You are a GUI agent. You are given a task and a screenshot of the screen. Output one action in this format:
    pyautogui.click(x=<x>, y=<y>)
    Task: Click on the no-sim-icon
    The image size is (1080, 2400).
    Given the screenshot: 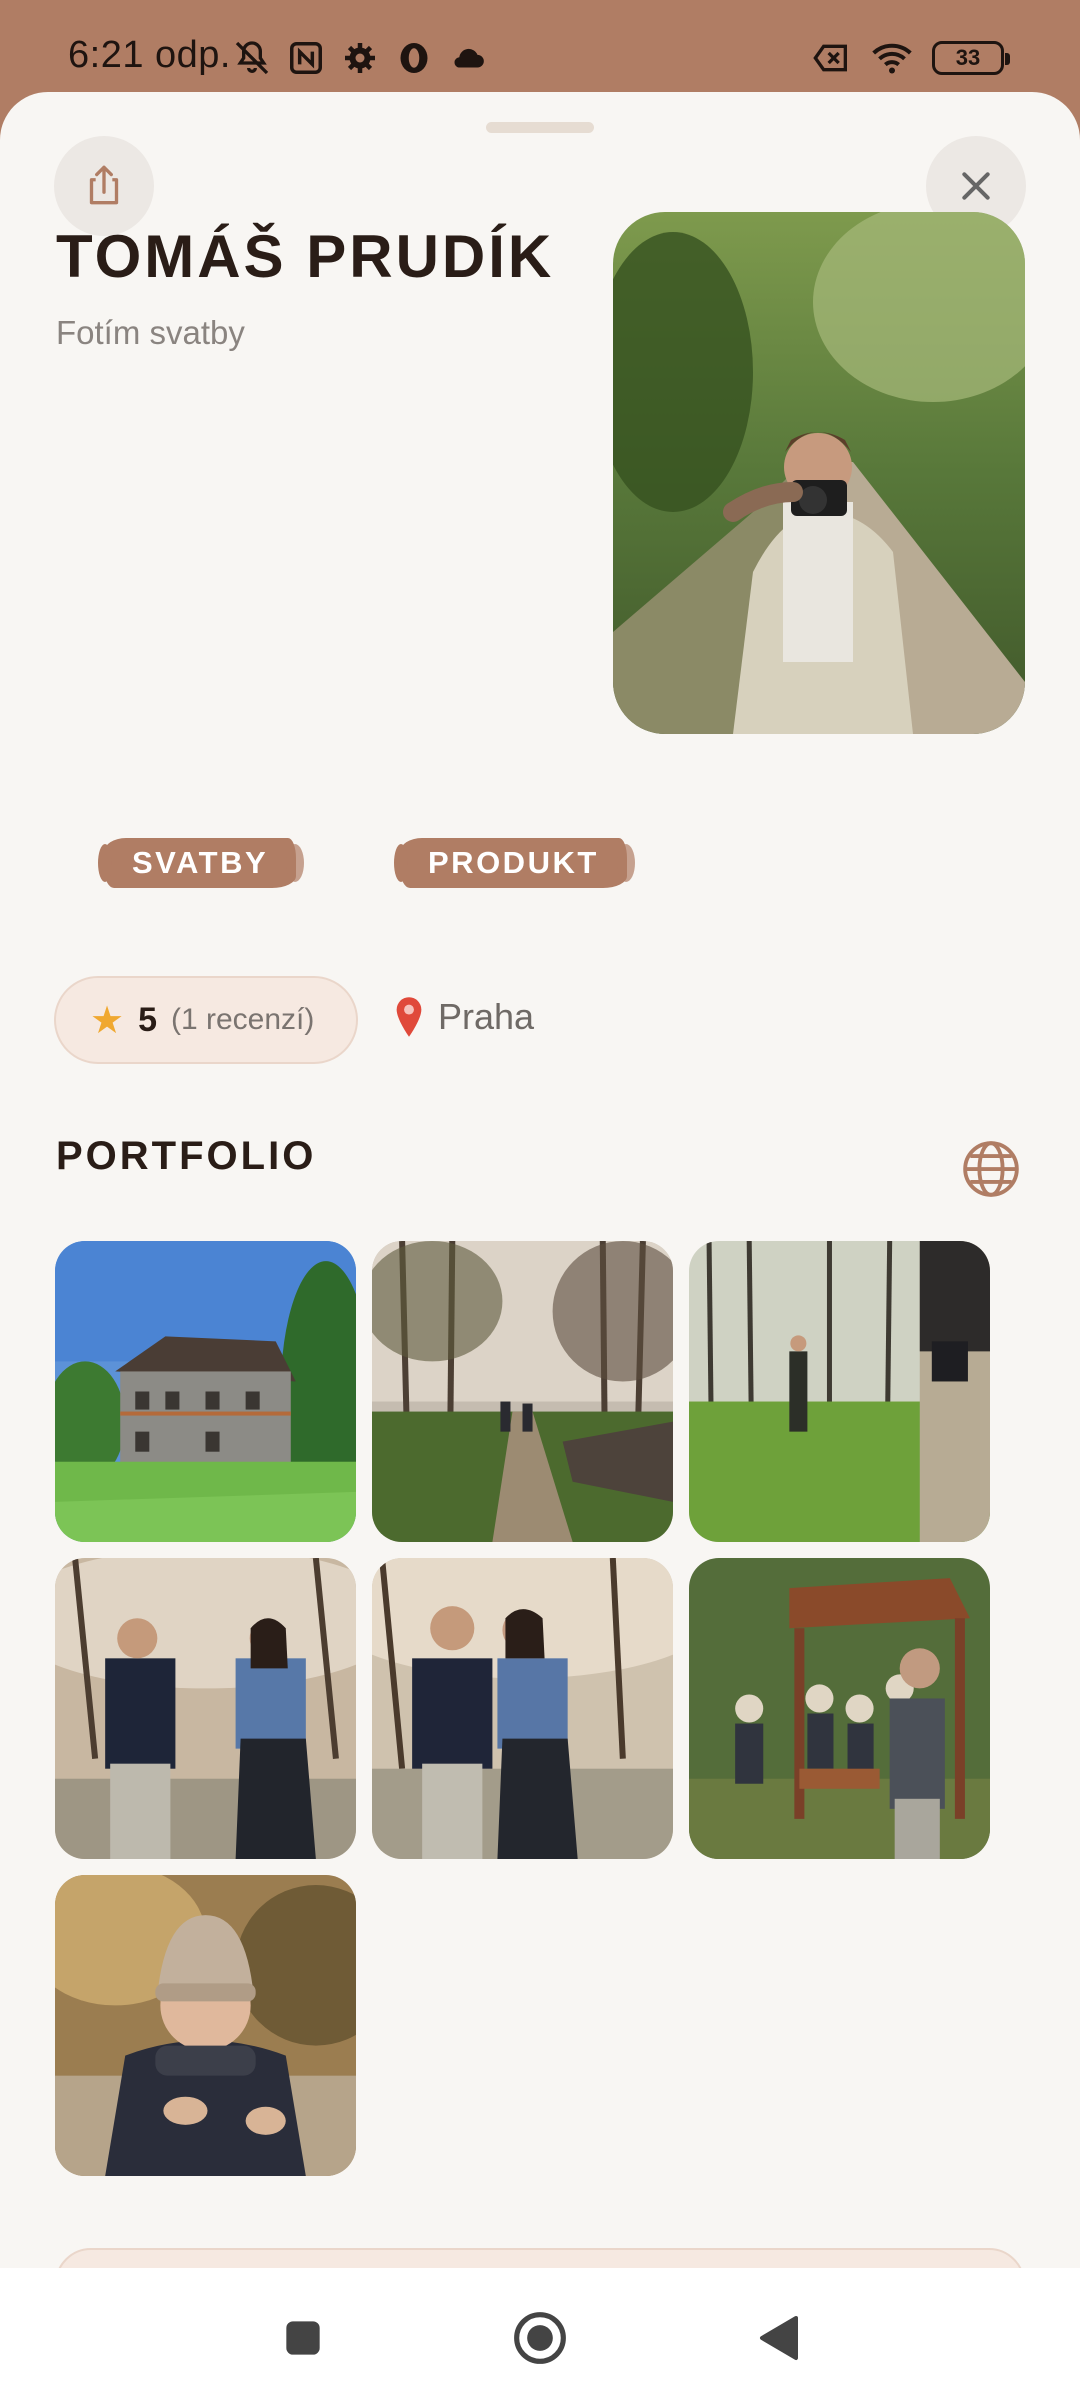 What is the action you would take?
    pyautogui.click(x=832, y=58)
    